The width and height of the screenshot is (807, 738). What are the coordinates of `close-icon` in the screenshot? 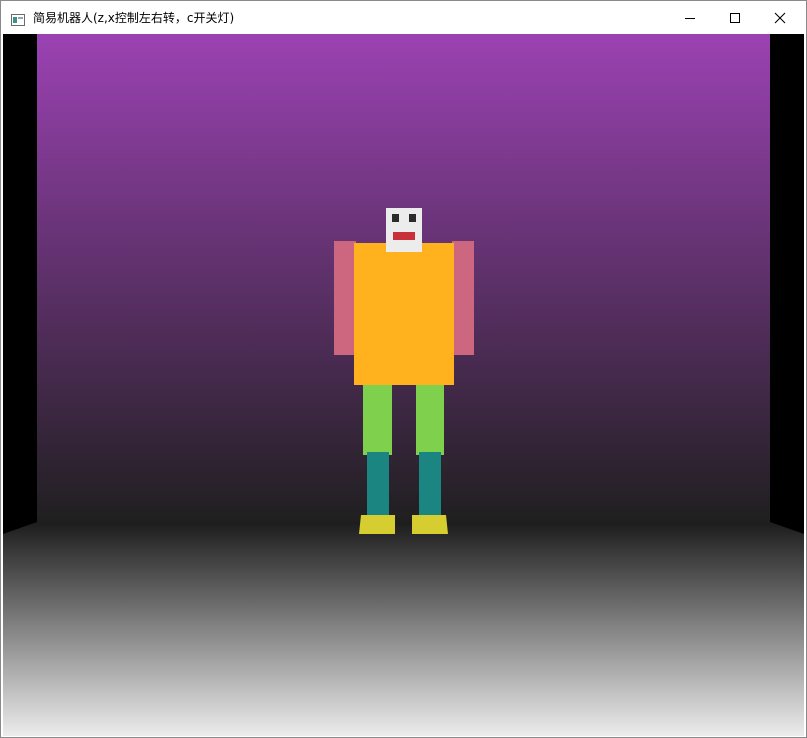 It's located at (780, 18).